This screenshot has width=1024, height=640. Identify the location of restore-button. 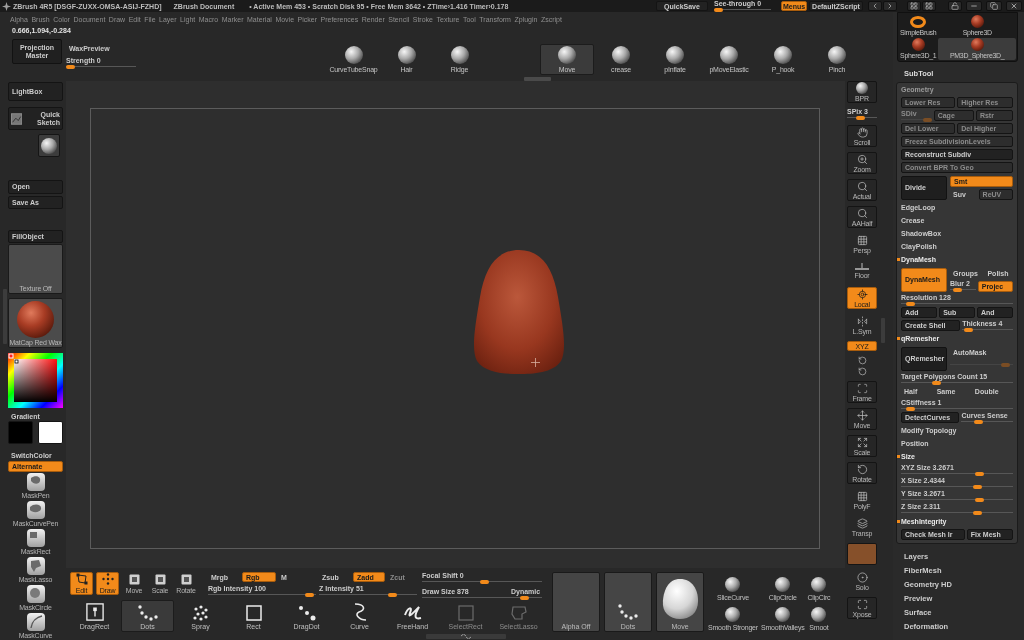
(994, 6).